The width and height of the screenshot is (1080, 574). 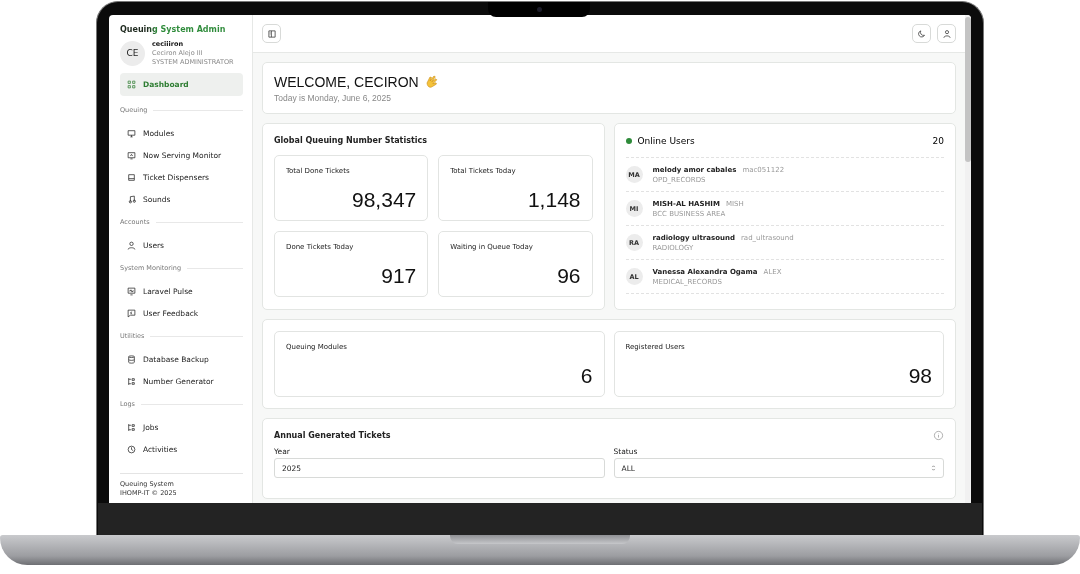 I want to click on stat-value: 96, so click(x=568, y=276).